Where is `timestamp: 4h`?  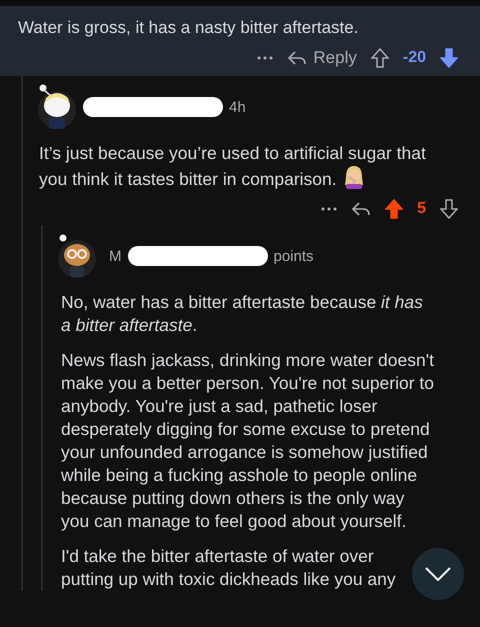 timestamp: 4h is located at coordinates (237, 107).